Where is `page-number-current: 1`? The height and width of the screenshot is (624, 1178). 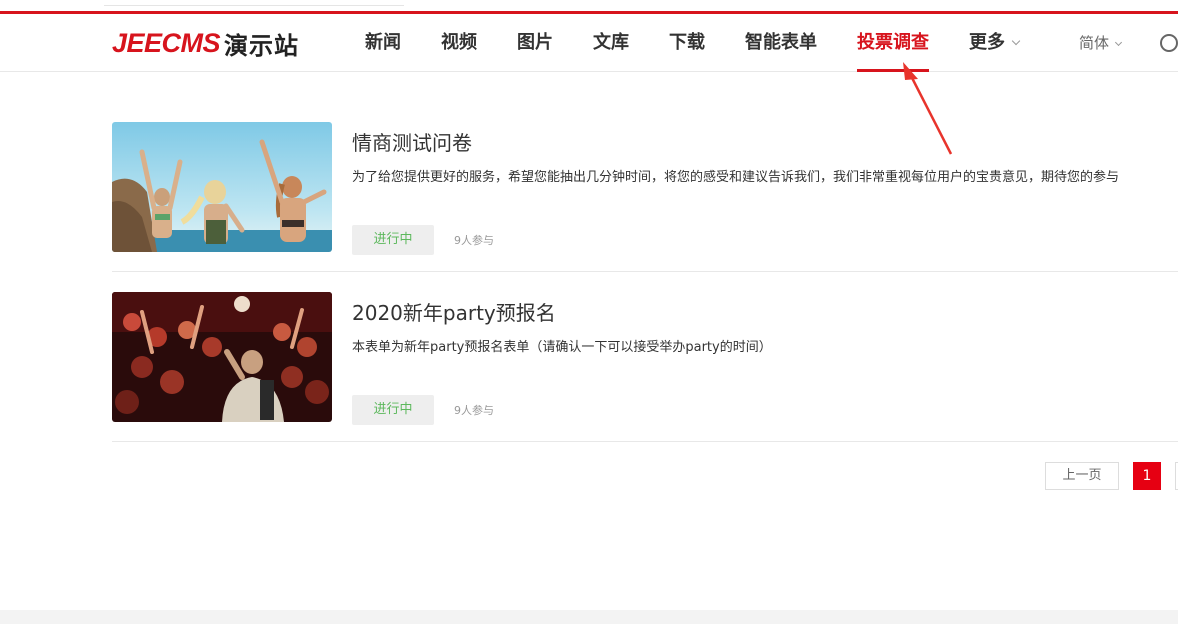 page-number-current: 1 is located at coordinates (1147, 476).